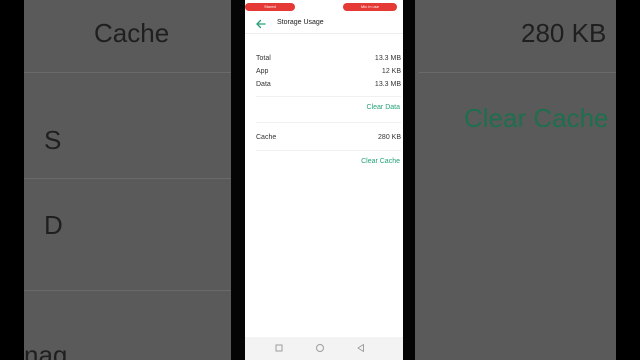 The image size is (640, 360). I want to click on storage-row-app: App 12 KB, so click(328, 73).